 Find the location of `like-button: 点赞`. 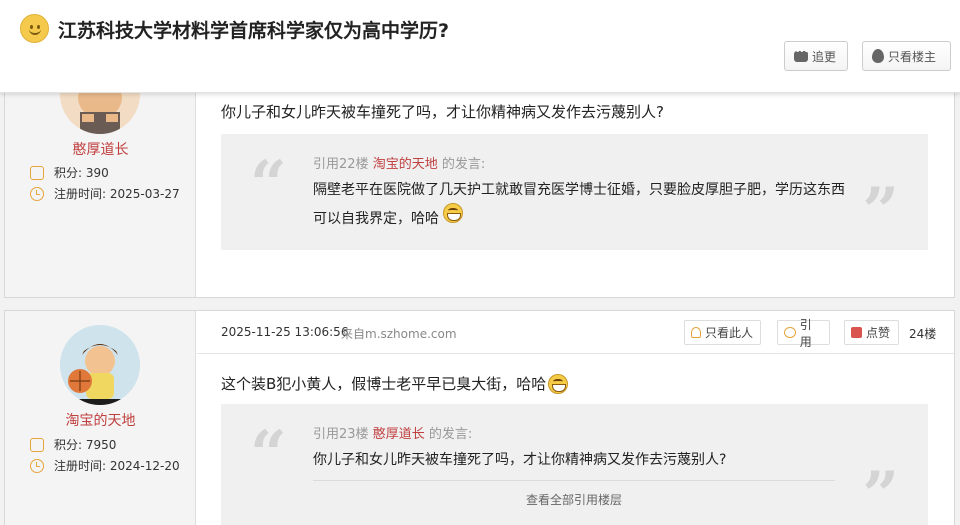

like-button: 点赞 is located at coordinates (871, 332).